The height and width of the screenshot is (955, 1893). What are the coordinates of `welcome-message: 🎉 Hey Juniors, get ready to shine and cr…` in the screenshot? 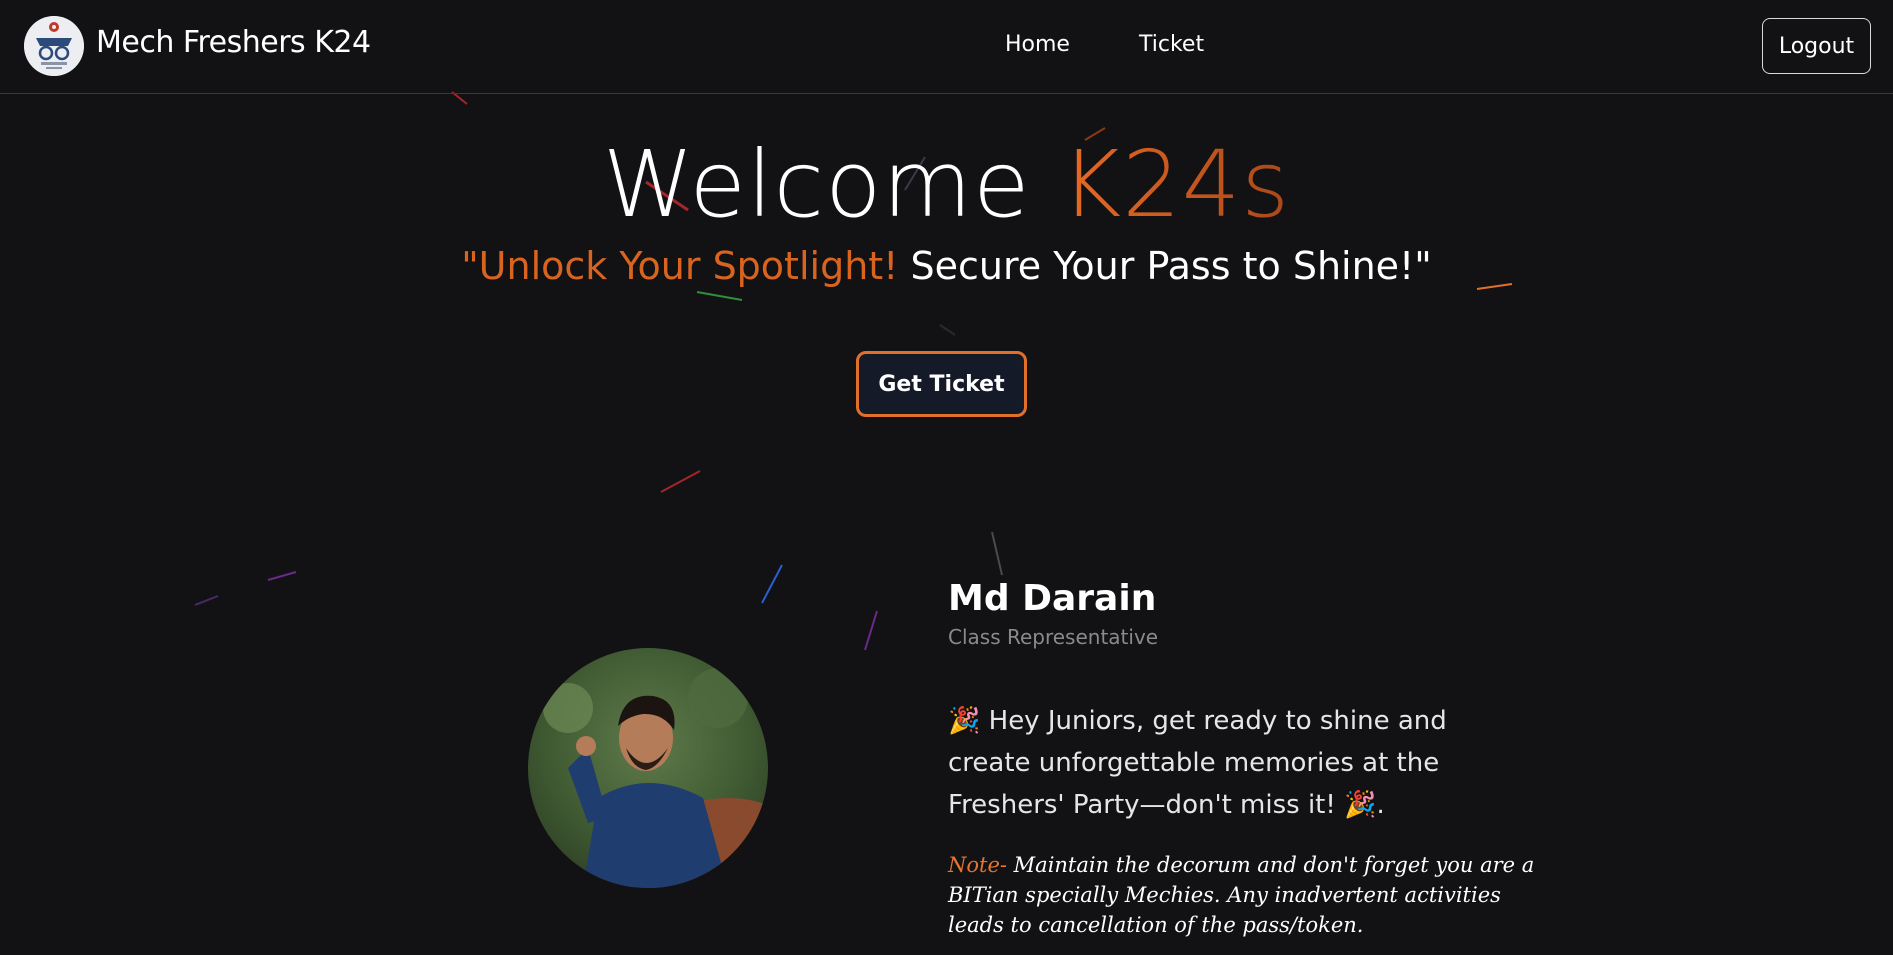 It's located at (1197, 763).